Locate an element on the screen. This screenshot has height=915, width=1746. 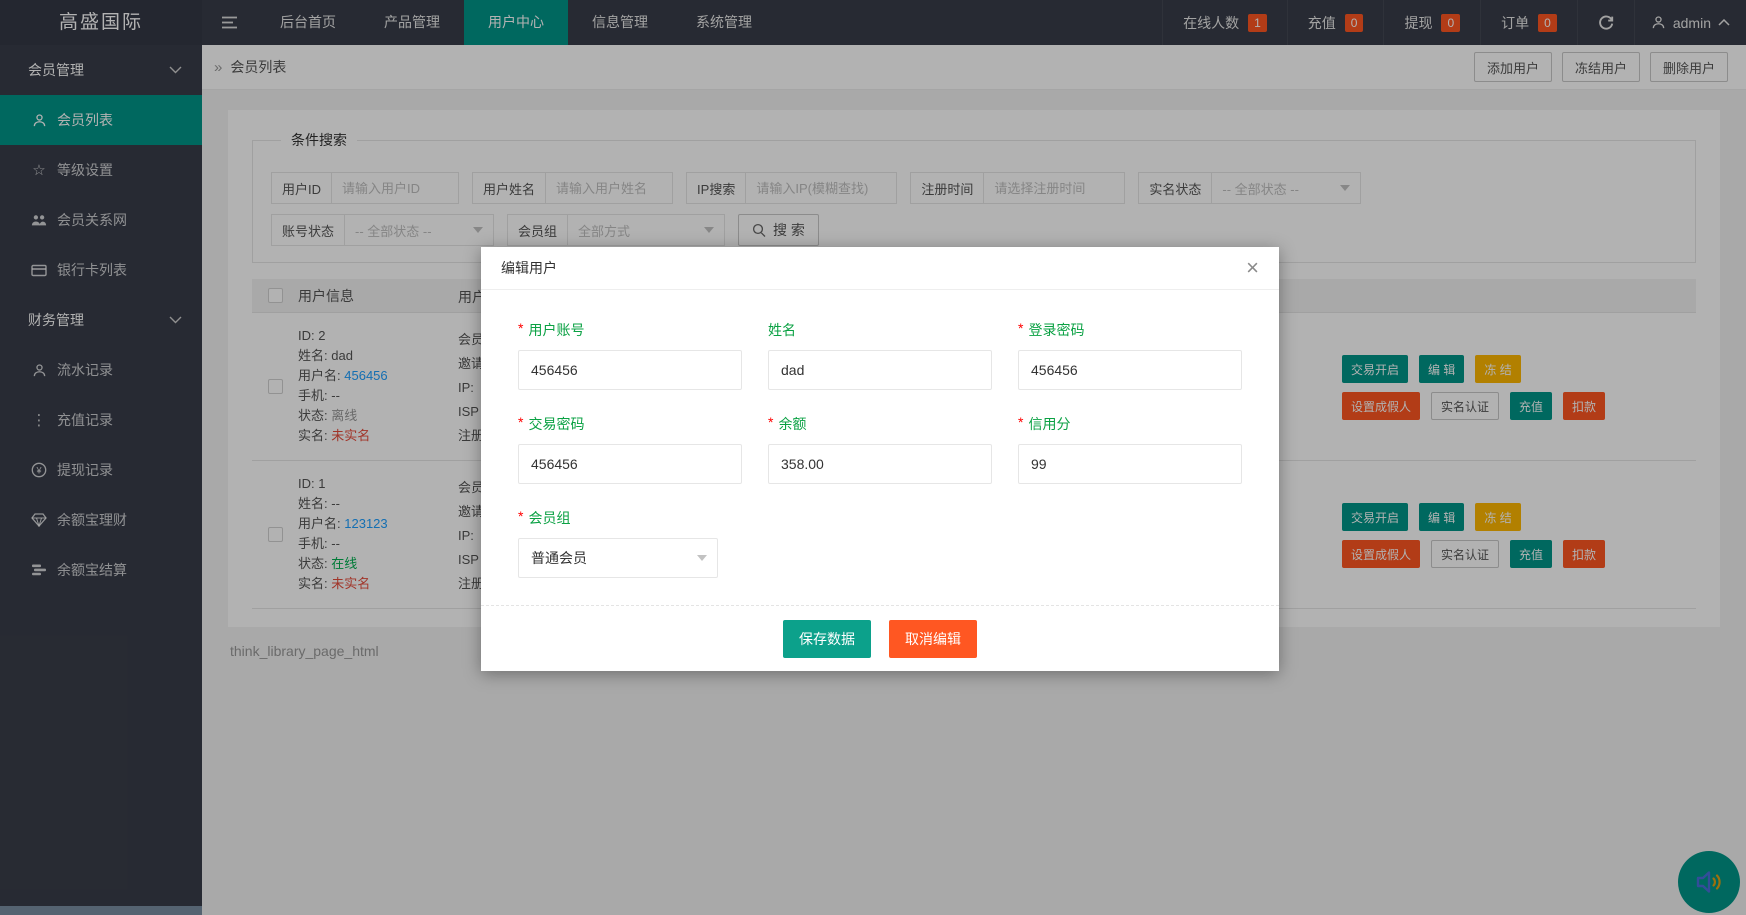
balance-label: 余额 is located at coordinates (792, 424).